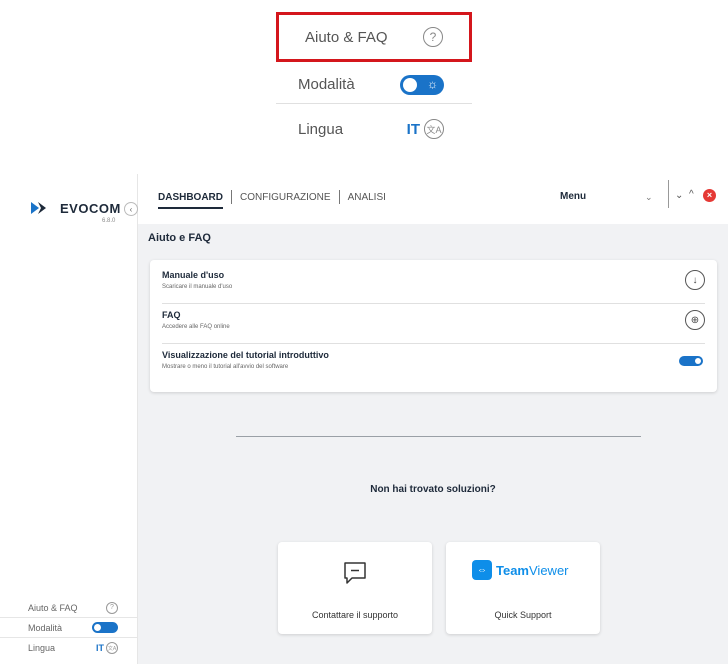 Image resolution: width=728 pixels, height=664 pixels. I want to click on tab-dashboard: DASHBOARD, so click(194, 200).